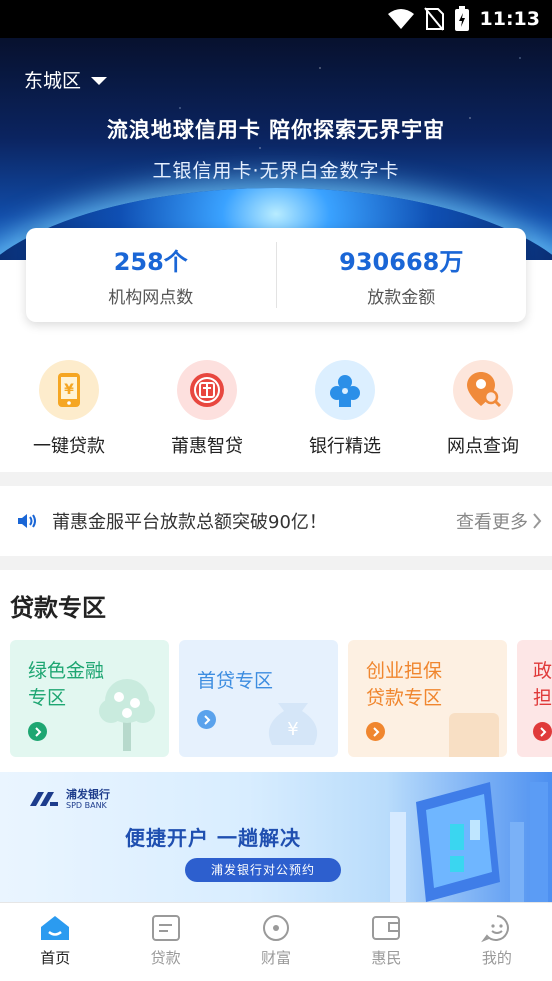 Image resolution: width=552 pixels, height=981 pixels. What do you see at coordinates (55, 958) in the screenshot?
I see `nav-label: 首页` at bounding box center [55, 958].